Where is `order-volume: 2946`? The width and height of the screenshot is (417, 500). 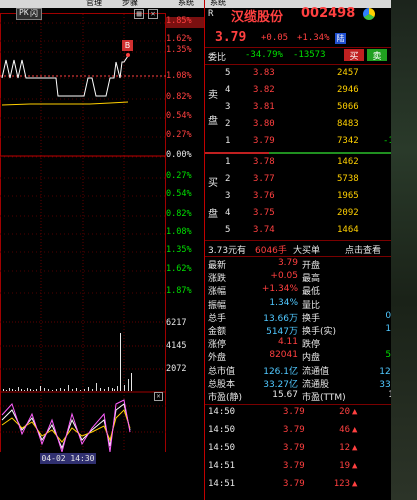 order-volume: 2946 is located at coordinates (348, 90).